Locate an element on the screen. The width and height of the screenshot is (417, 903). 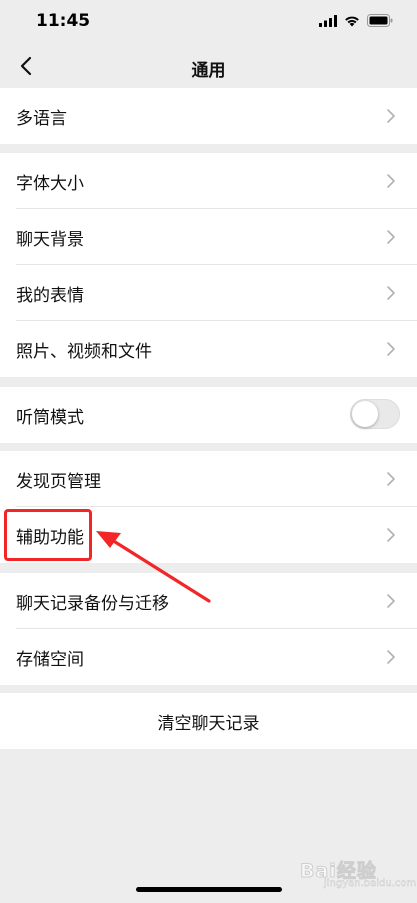
setting-label: 发现页管理 is located at coordinates (58, 481).